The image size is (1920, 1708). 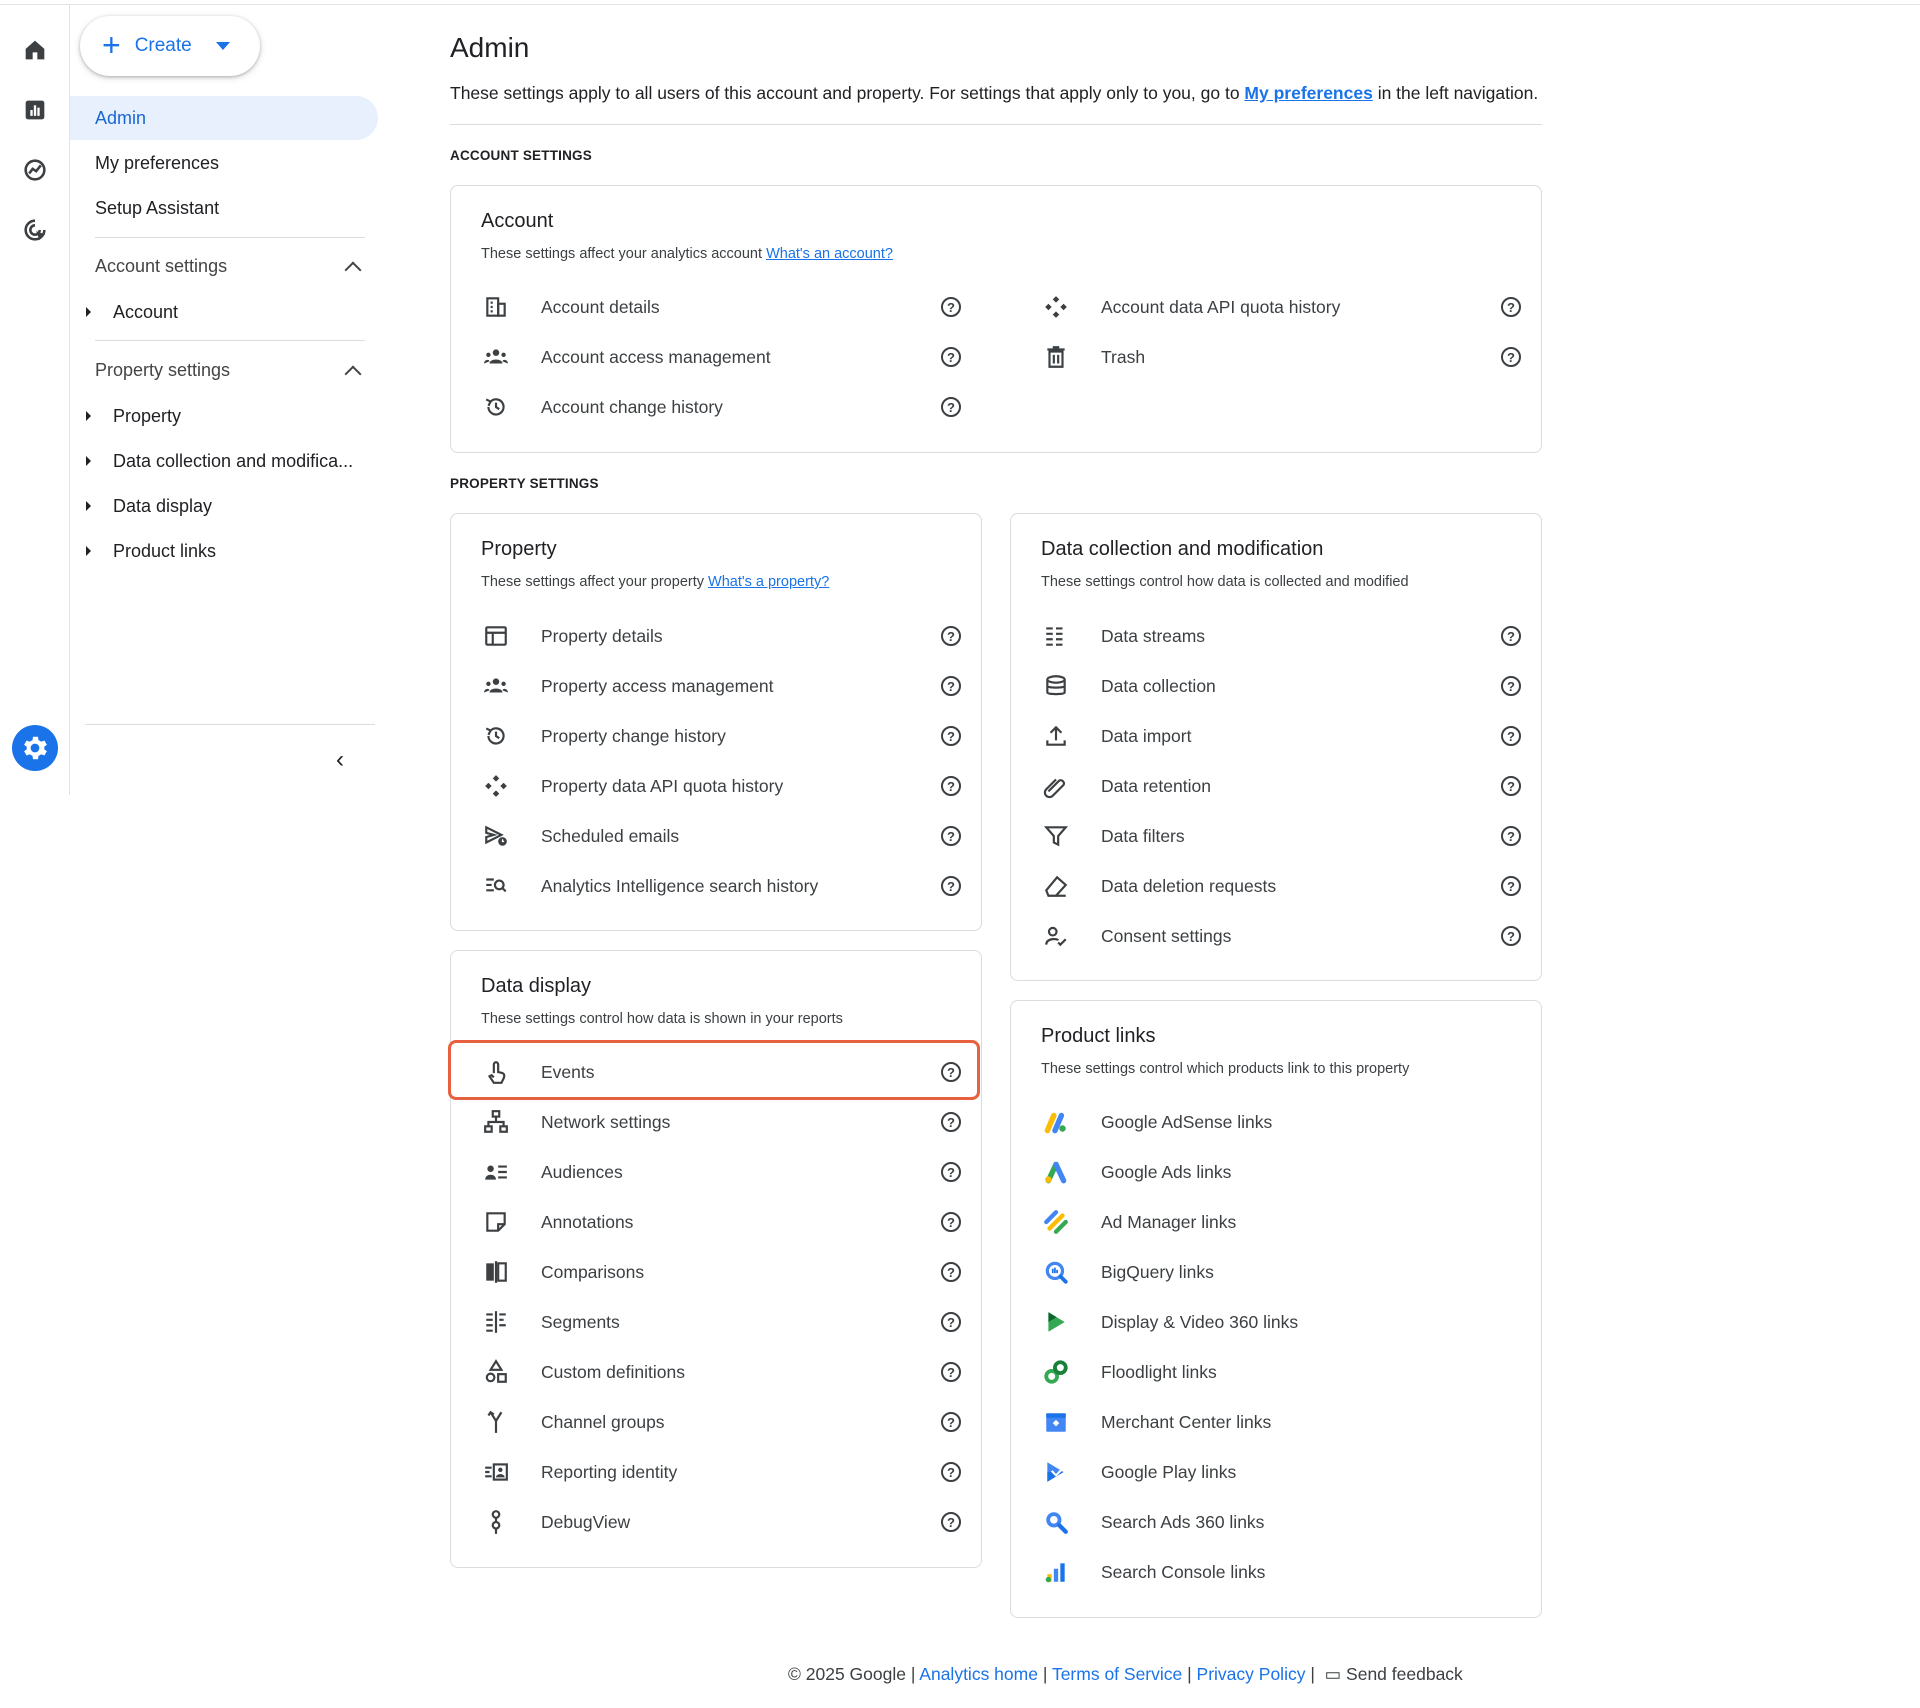 I want to click on settings-row: Consent settings?, so click(x=1281, y=936).